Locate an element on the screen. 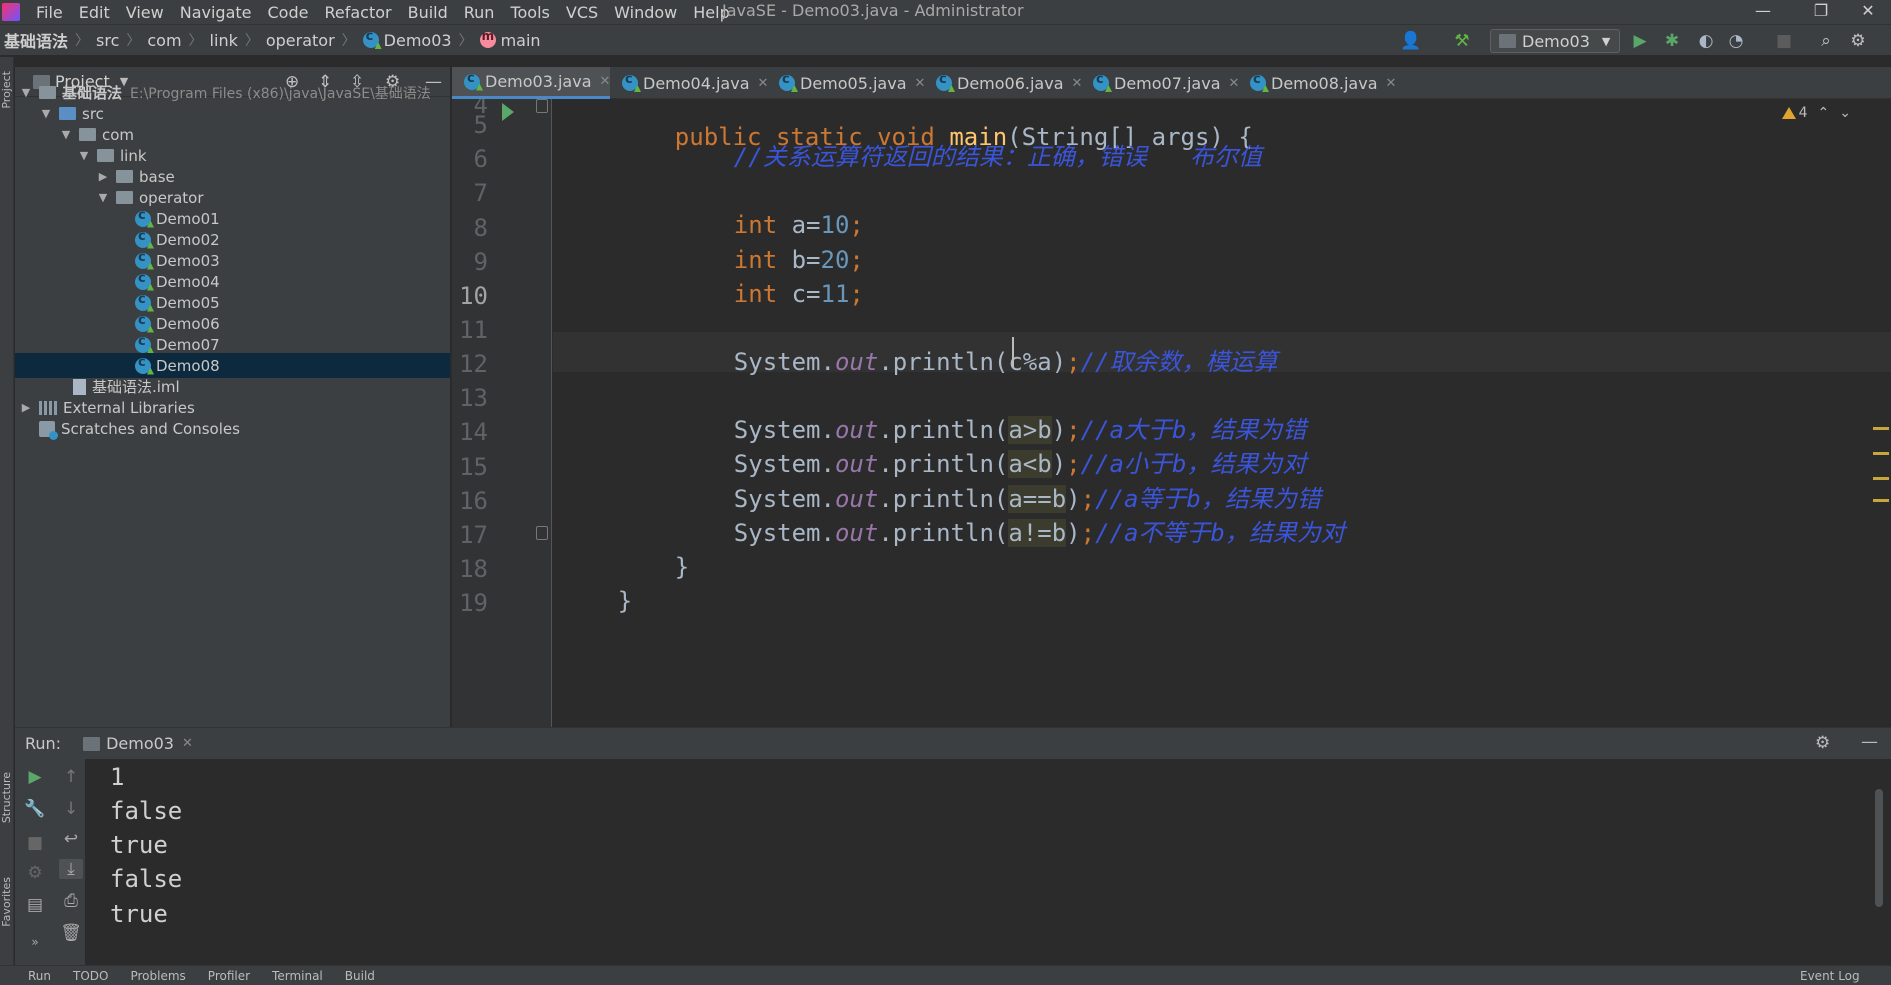 The image size is (1891, 985). tree-item-label: Demo07 is located at coordinates (188, 344).